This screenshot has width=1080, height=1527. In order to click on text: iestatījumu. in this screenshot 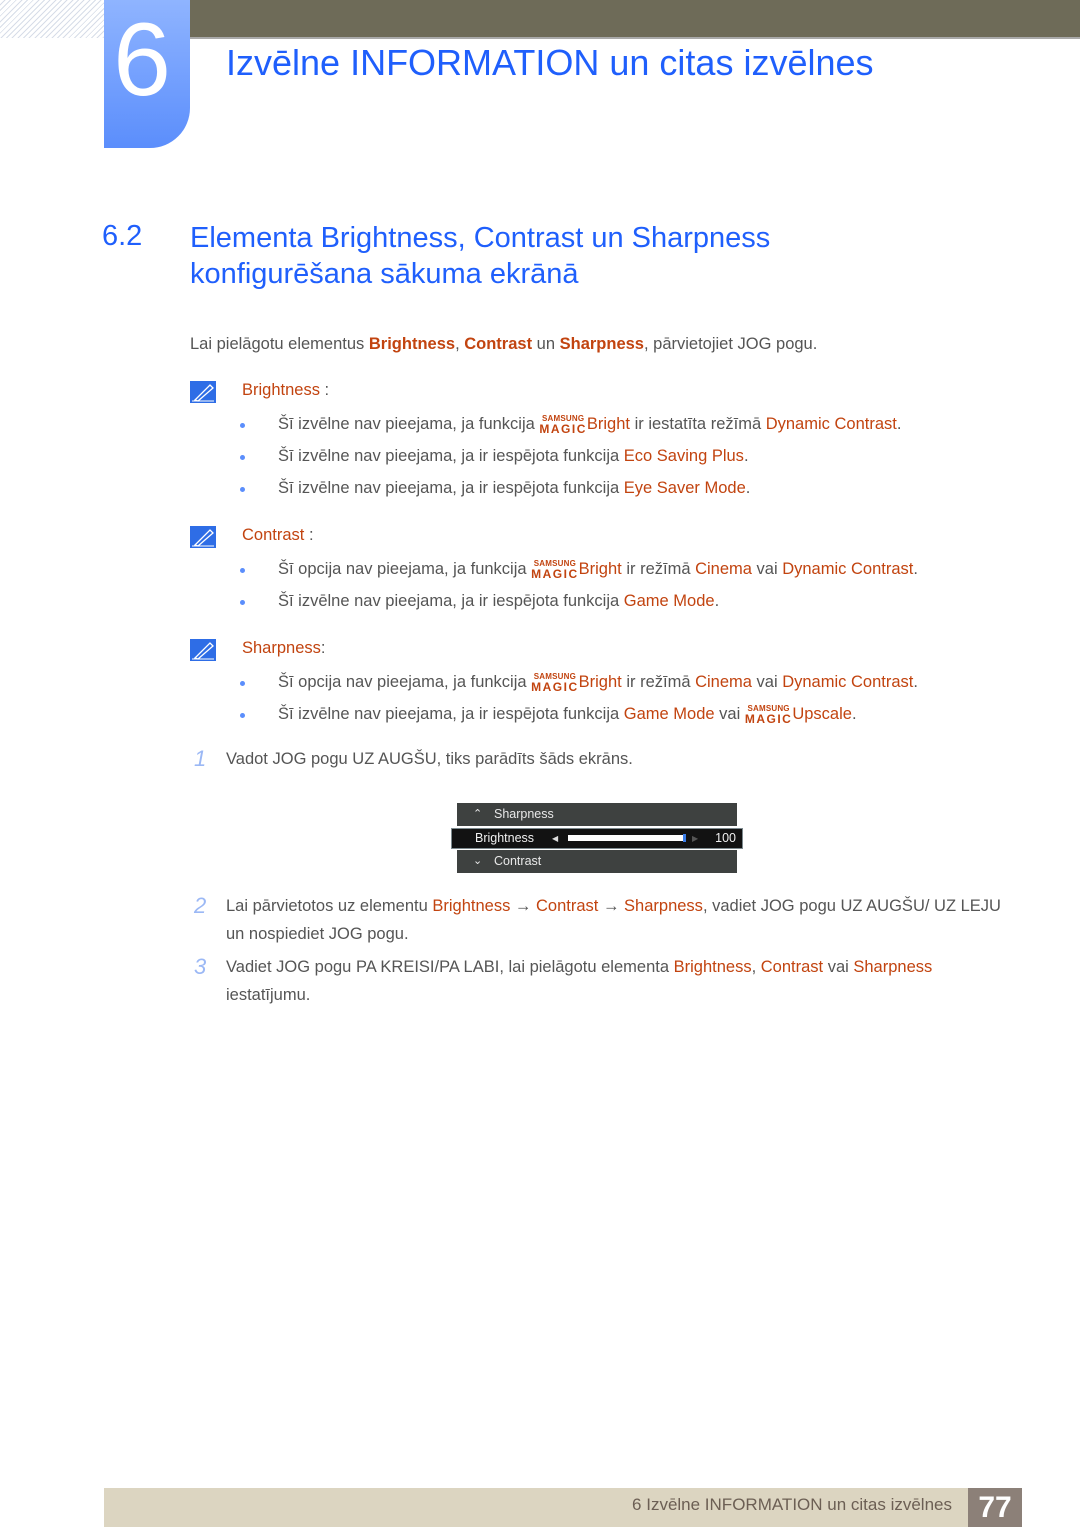, I will do `click(268, 995)`.